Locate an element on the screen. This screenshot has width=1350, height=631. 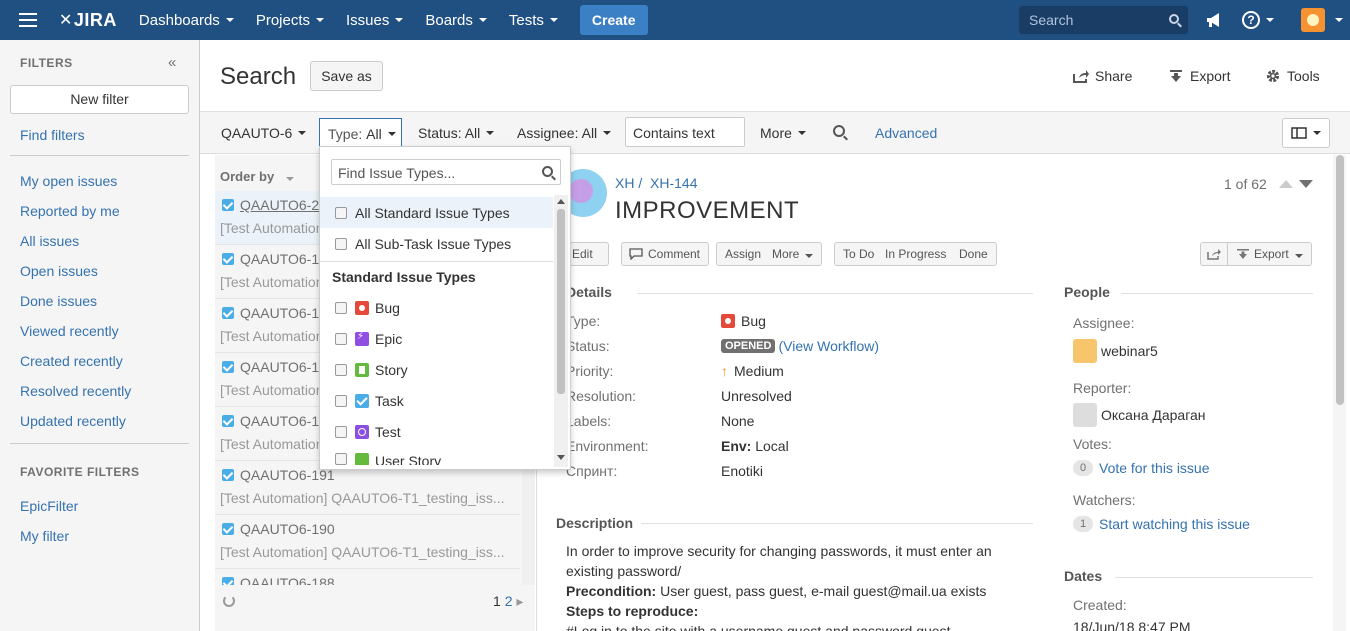
to-do-button: To Do is located at coordinates (859, 254).